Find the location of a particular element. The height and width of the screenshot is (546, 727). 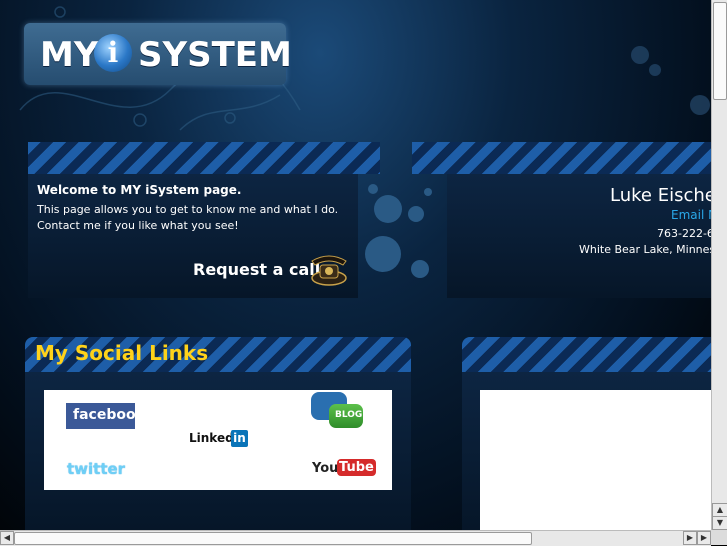

right-content-box is located at coordinates (595, 460).